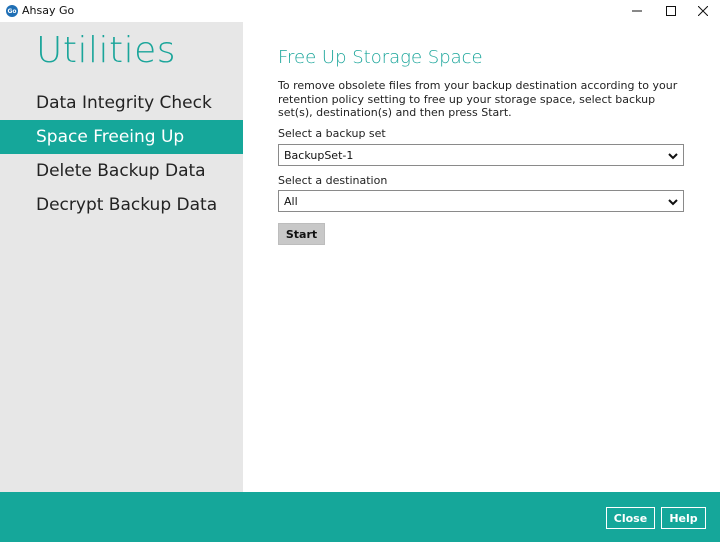 Image resolution: width=720 pixels, height=542 pixels. I want to click on sidebar-item-label: Decrypt Backup Data, so click(127, 205).